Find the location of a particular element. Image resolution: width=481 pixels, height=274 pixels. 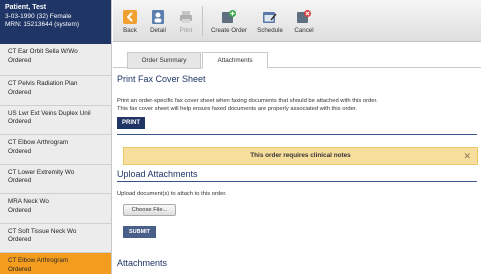

order-list-item: MRA Neck Wo Ordered is located at coordinates (55, 209).